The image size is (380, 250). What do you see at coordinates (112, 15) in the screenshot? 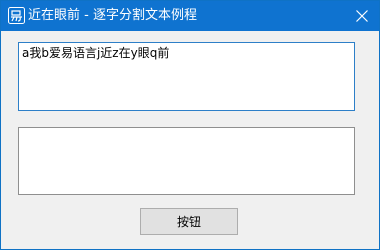
I see `window-title: 近在眼前 - 逐字分割文本例程` at bounding box center [112, 15].